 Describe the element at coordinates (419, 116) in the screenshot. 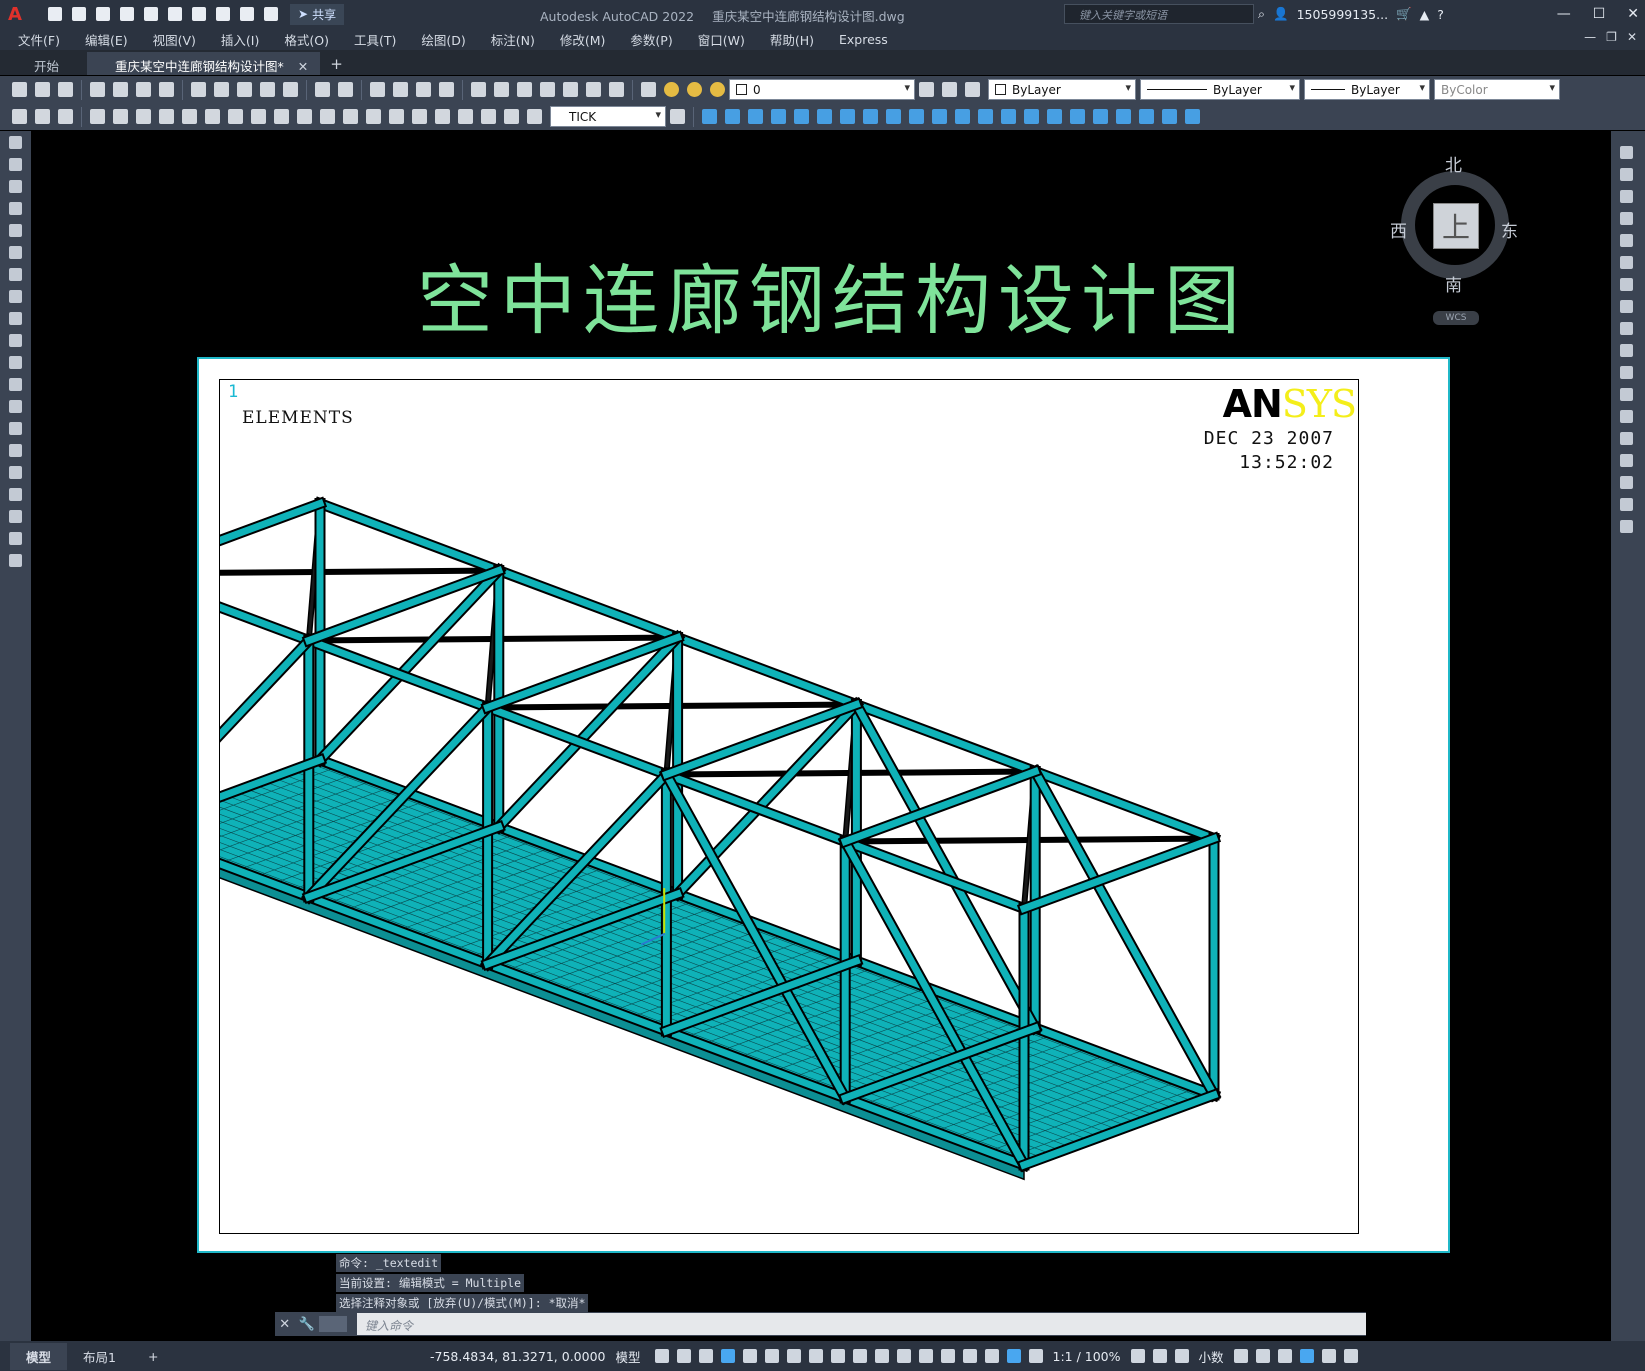

I see `center-mark-icon` at that location.